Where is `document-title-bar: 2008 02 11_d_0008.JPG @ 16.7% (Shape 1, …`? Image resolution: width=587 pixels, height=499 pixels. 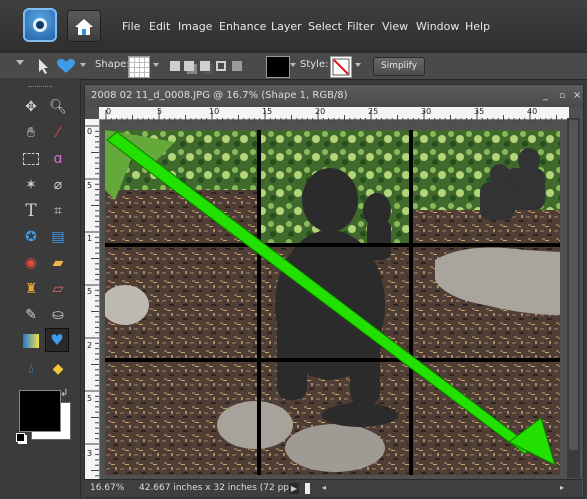
document-title-bar: 2008 02 11_d_0008.JPG @ 16.7% (Shape 1, … is located at coordinates (334, 96).